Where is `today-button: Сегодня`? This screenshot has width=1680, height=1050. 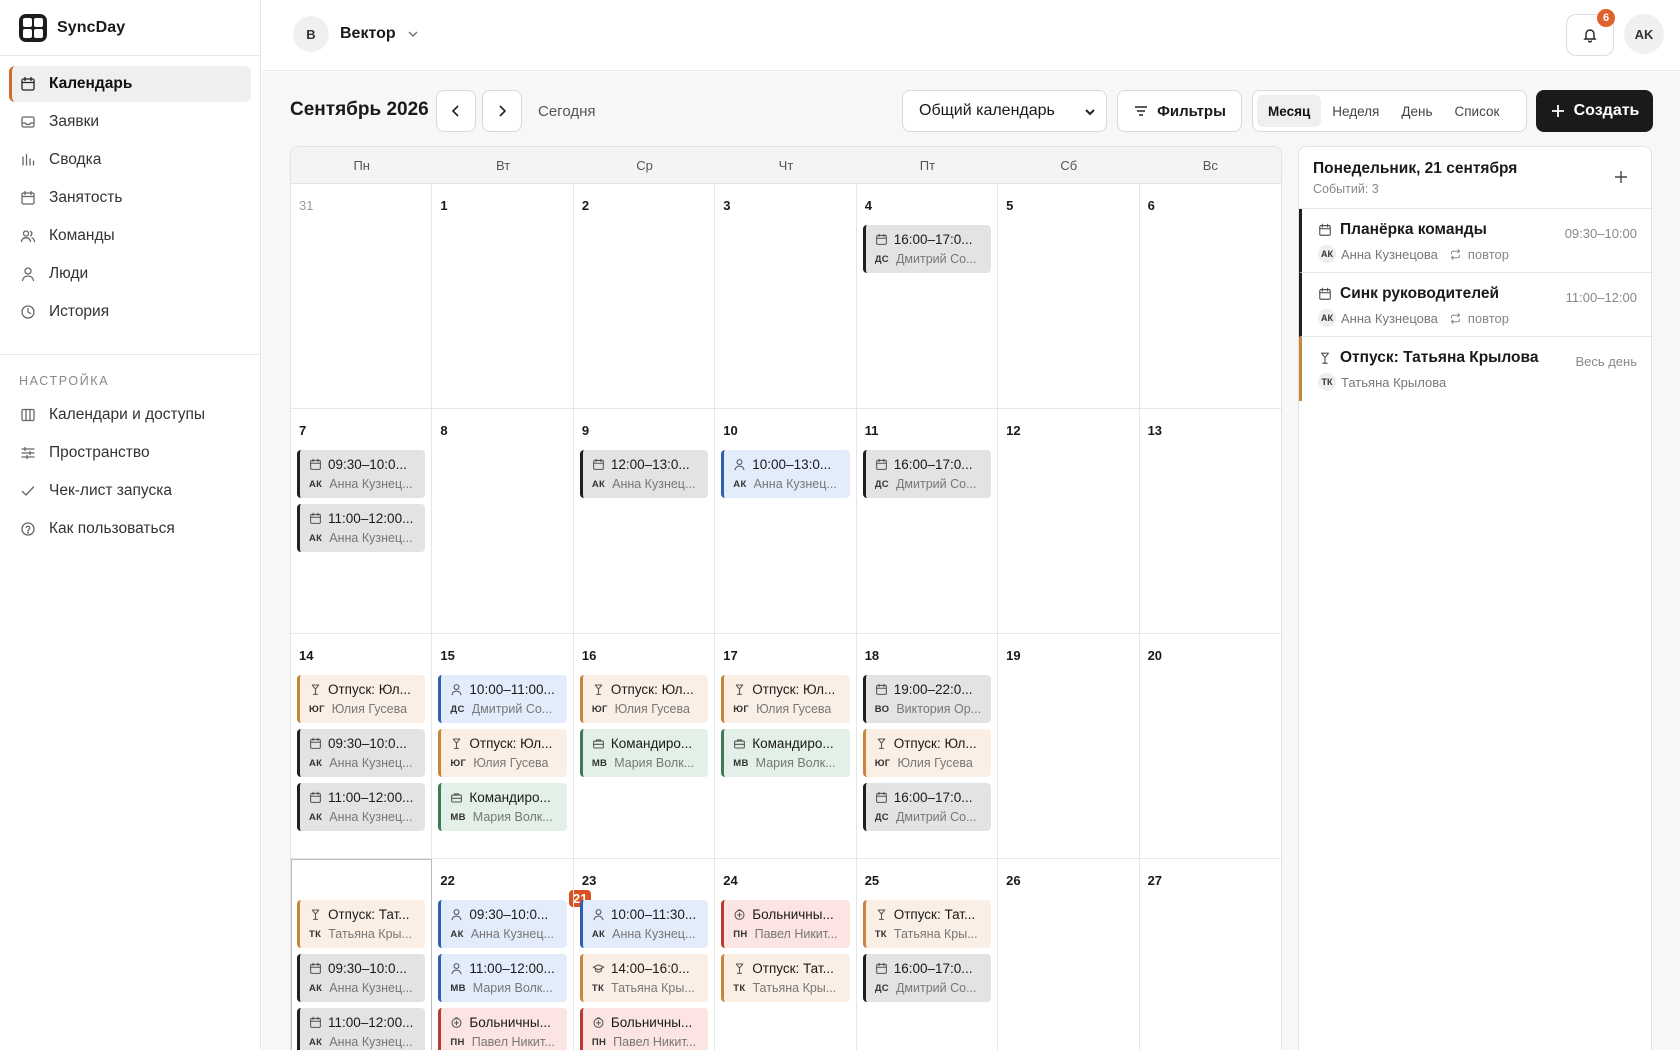
today-button: Сегодня is located at coordinates (567, 111).